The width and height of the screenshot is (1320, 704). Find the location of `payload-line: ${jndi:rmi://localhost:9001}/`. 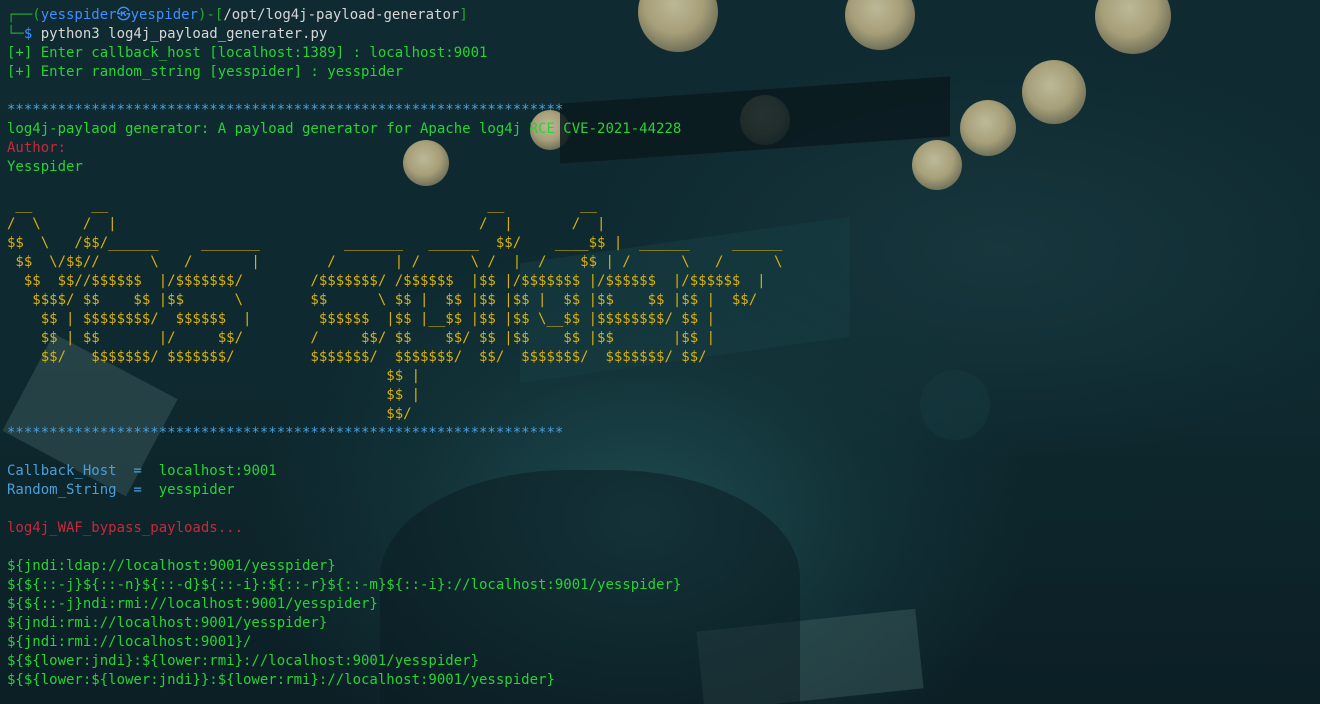

payload-line: ${jndi:rmi://localhost:9001}/ is located at coordinates (129, 642).